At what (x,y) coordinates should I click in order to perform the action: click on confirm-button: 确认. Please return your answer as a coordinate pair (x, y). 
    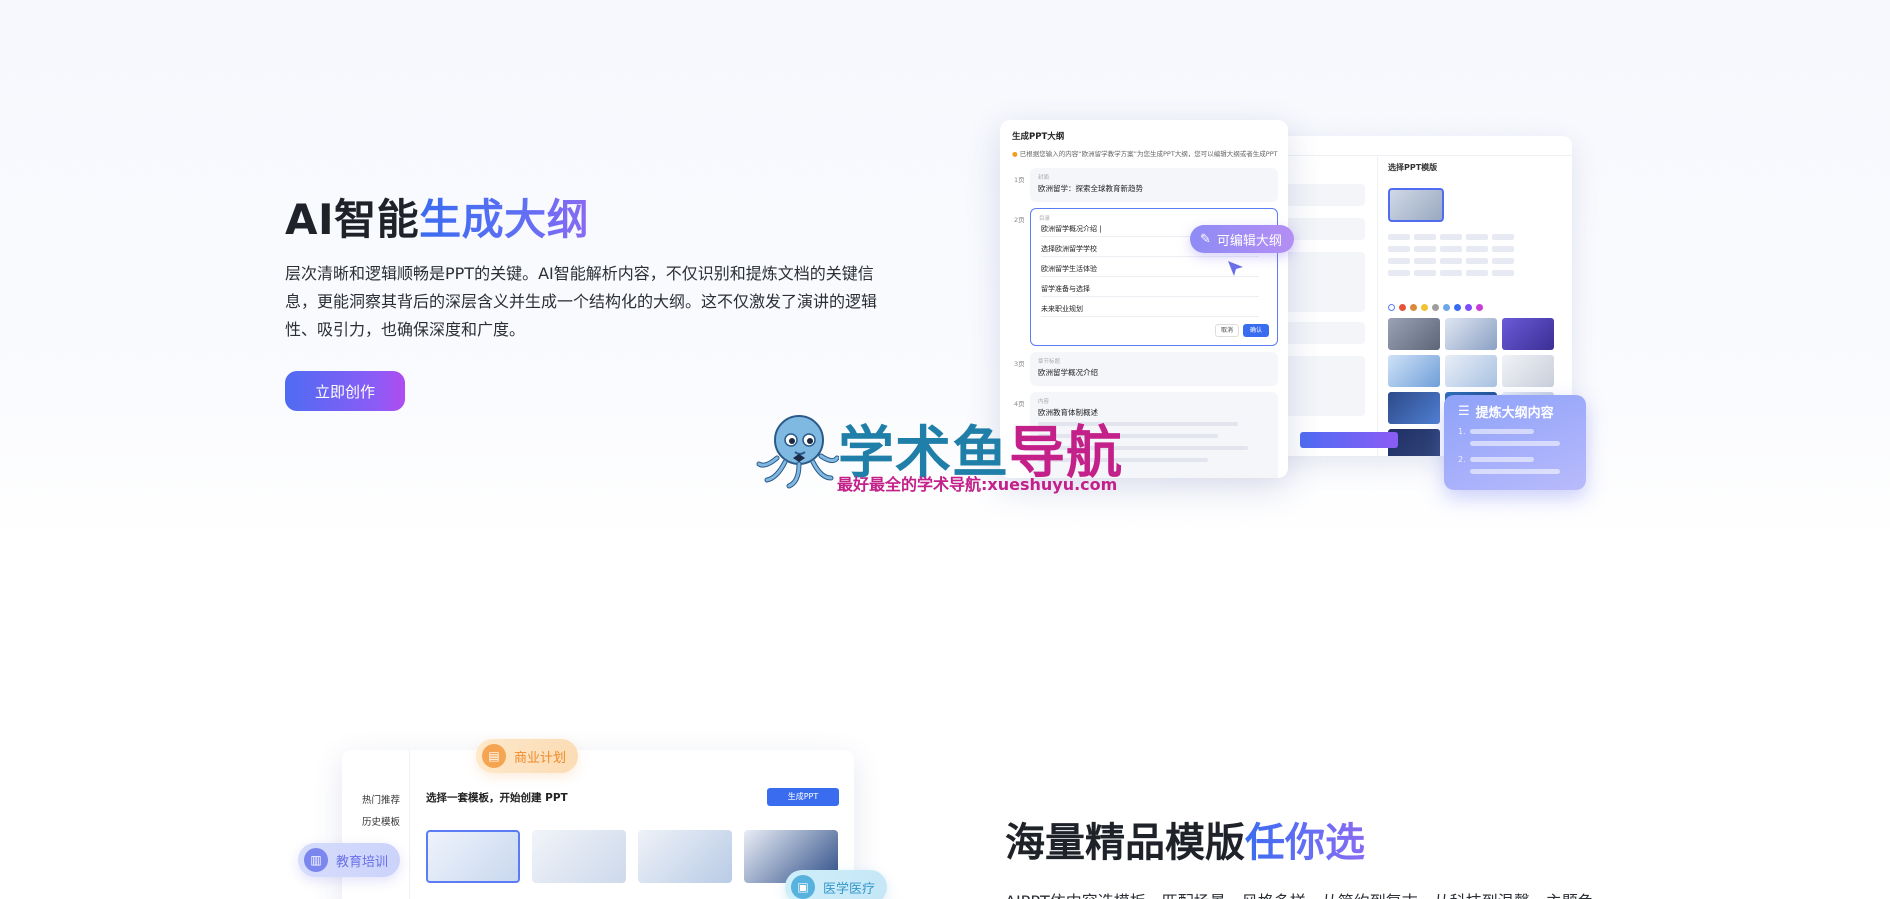
    Looking at the image, I should click on (1256, 330).